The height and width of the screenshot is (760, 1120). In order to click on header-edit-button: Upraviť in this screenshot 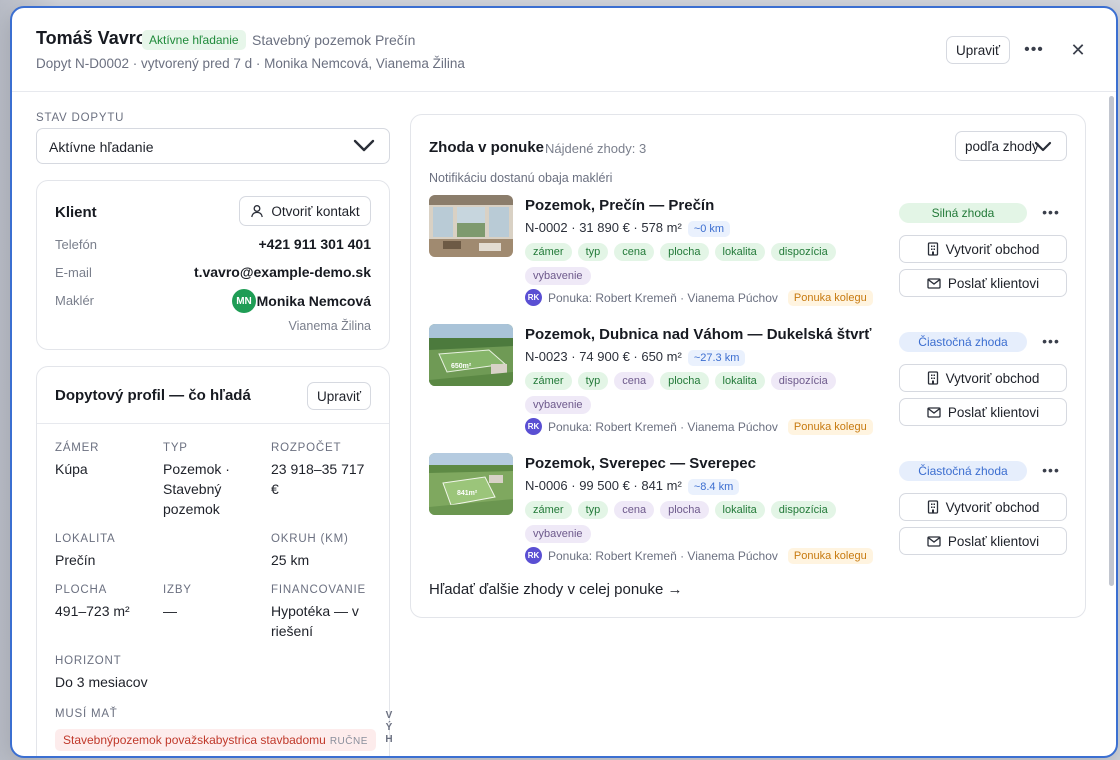, I will do `click(978, 50)`.